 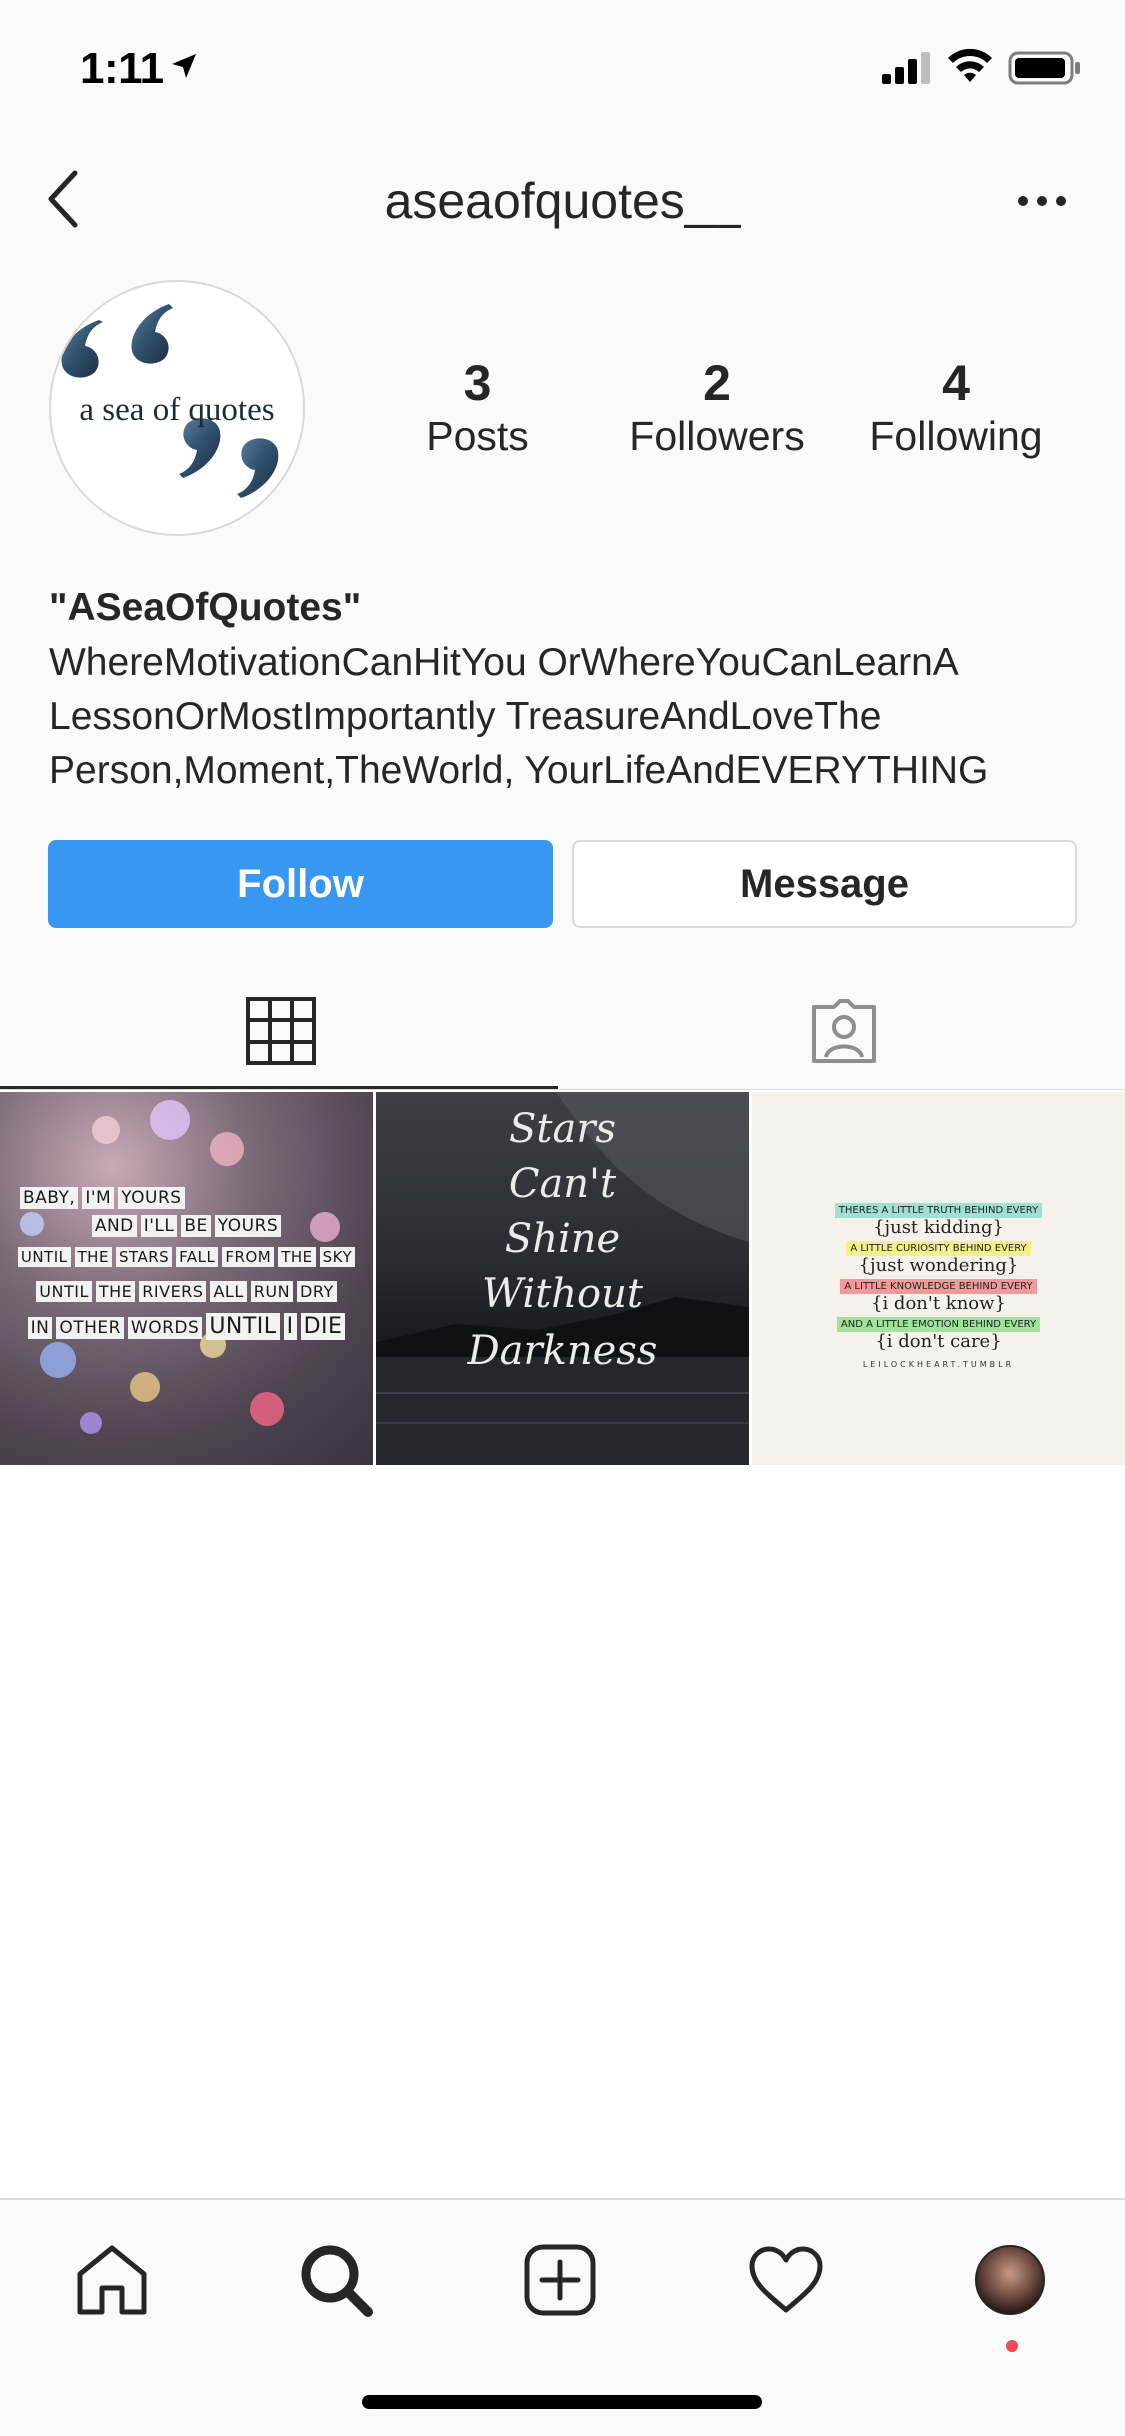 I want to click on lyric-word: ALL, so click(x=228, y=1291).